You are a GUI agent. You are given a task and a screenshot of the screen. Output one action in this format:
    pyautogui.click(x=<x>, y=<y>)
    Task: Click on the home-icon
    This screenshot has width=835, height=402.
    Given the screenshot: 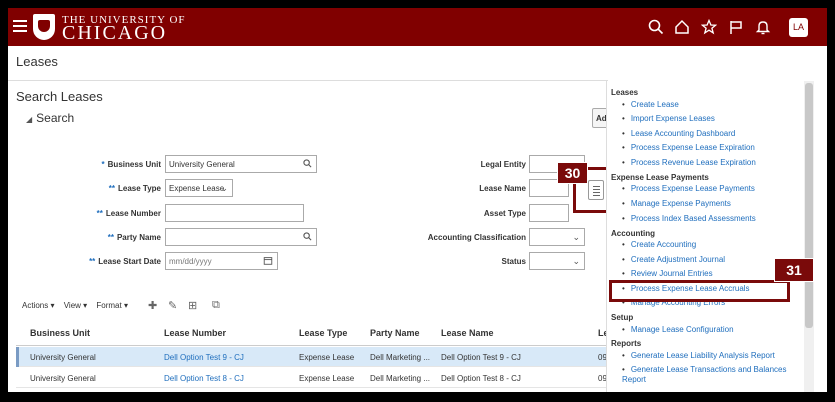 What is the action you would take?
    pyautogui.click(x=682, y=27)
    